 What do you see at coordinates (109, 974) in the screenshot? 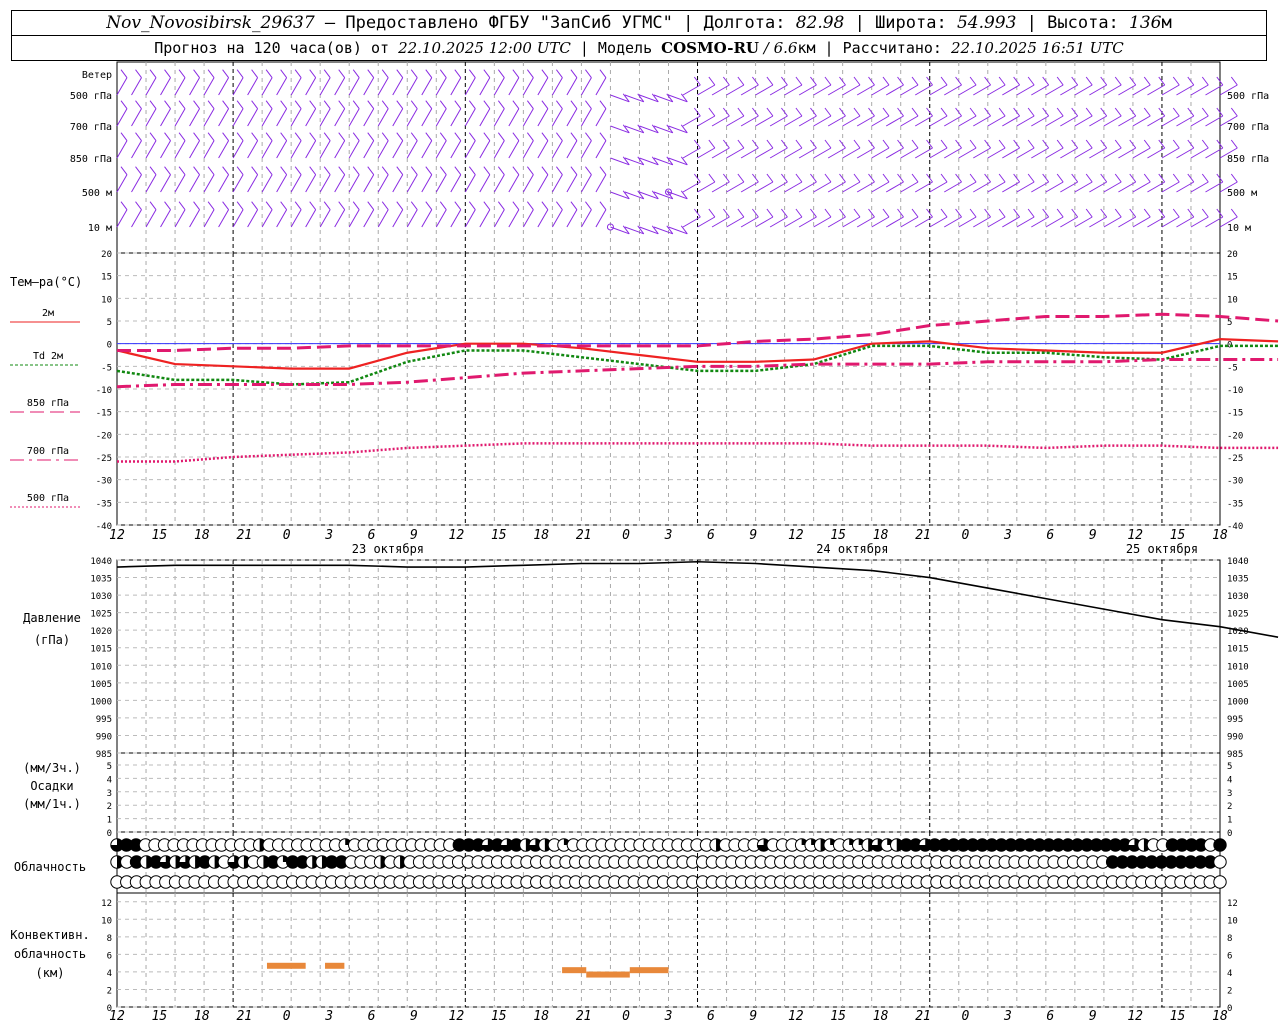
I see `conv-tick-label: 4` at bounding box center [109, 974].